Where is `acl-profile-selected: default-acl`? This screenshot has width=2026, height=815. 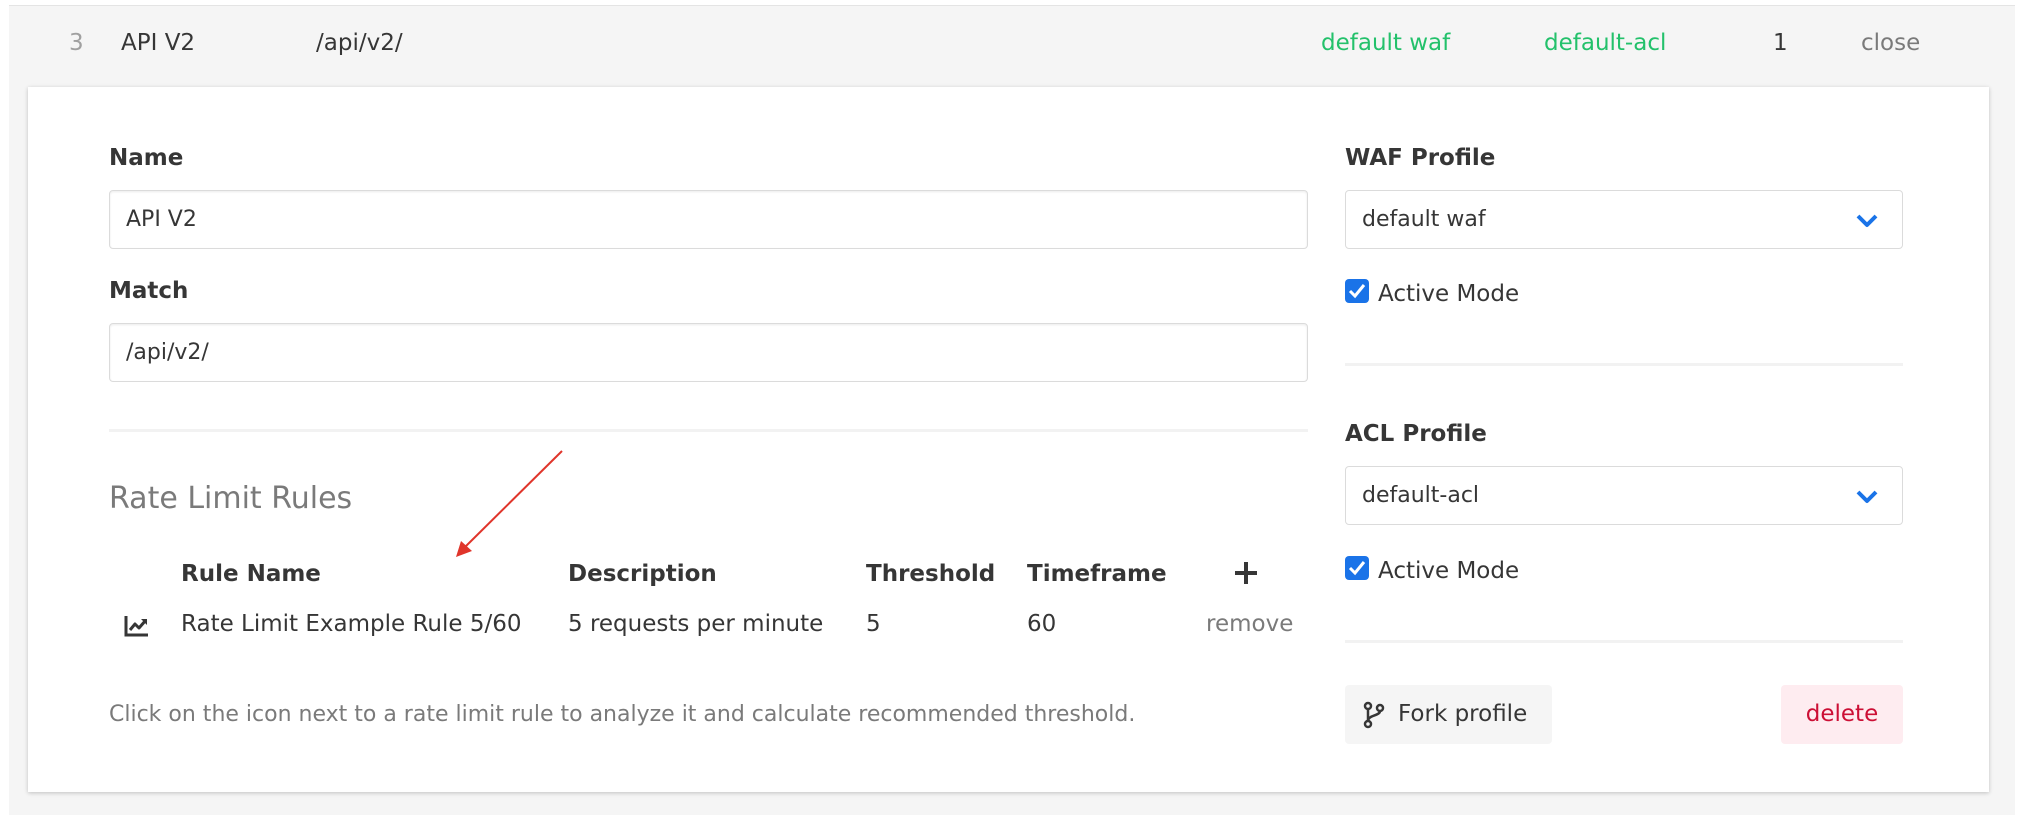
acl-profile-selected: default-acl is located at coordinates (1421, 495).